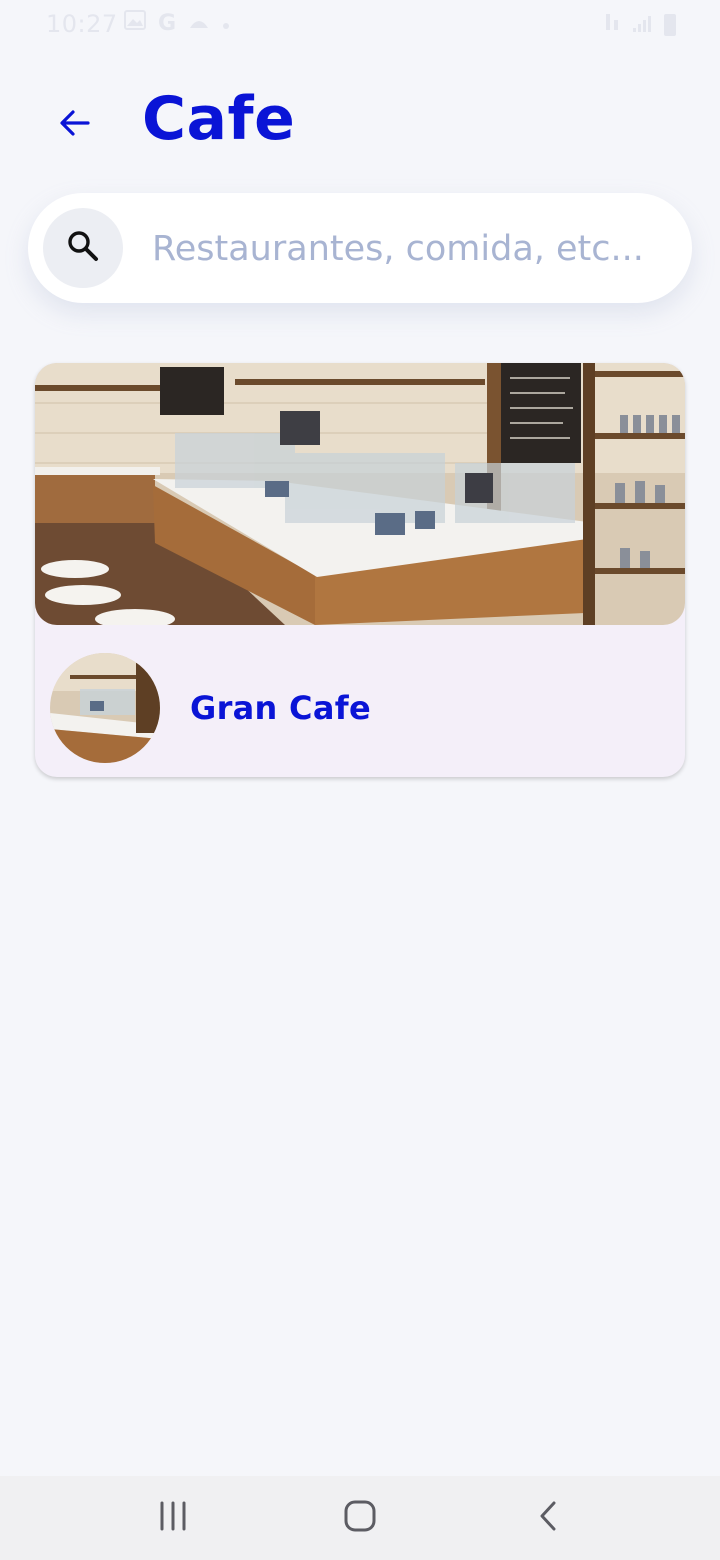 Image resolution: width=720 pixels, height=1560 pixels. What do you see at coordinates (219, 119) in the screenshot?
I see `page-title: Cafe` at bounding box center [219, 119].